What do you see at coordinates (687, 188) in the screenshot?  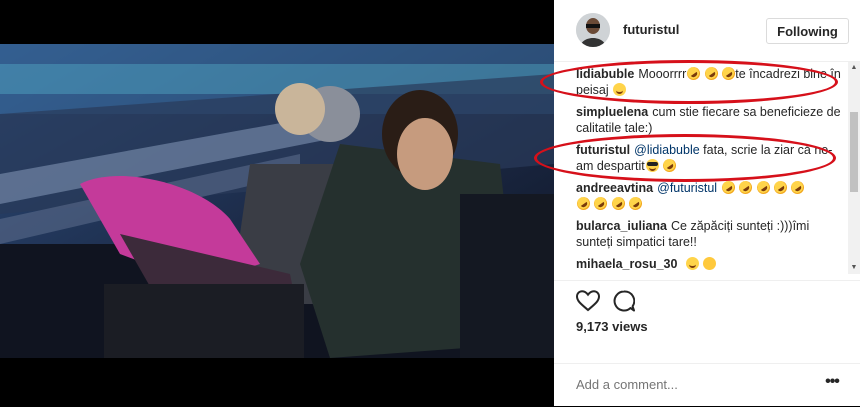 I see `comment-mention: @futuristul` at bounding box center [687, 188].